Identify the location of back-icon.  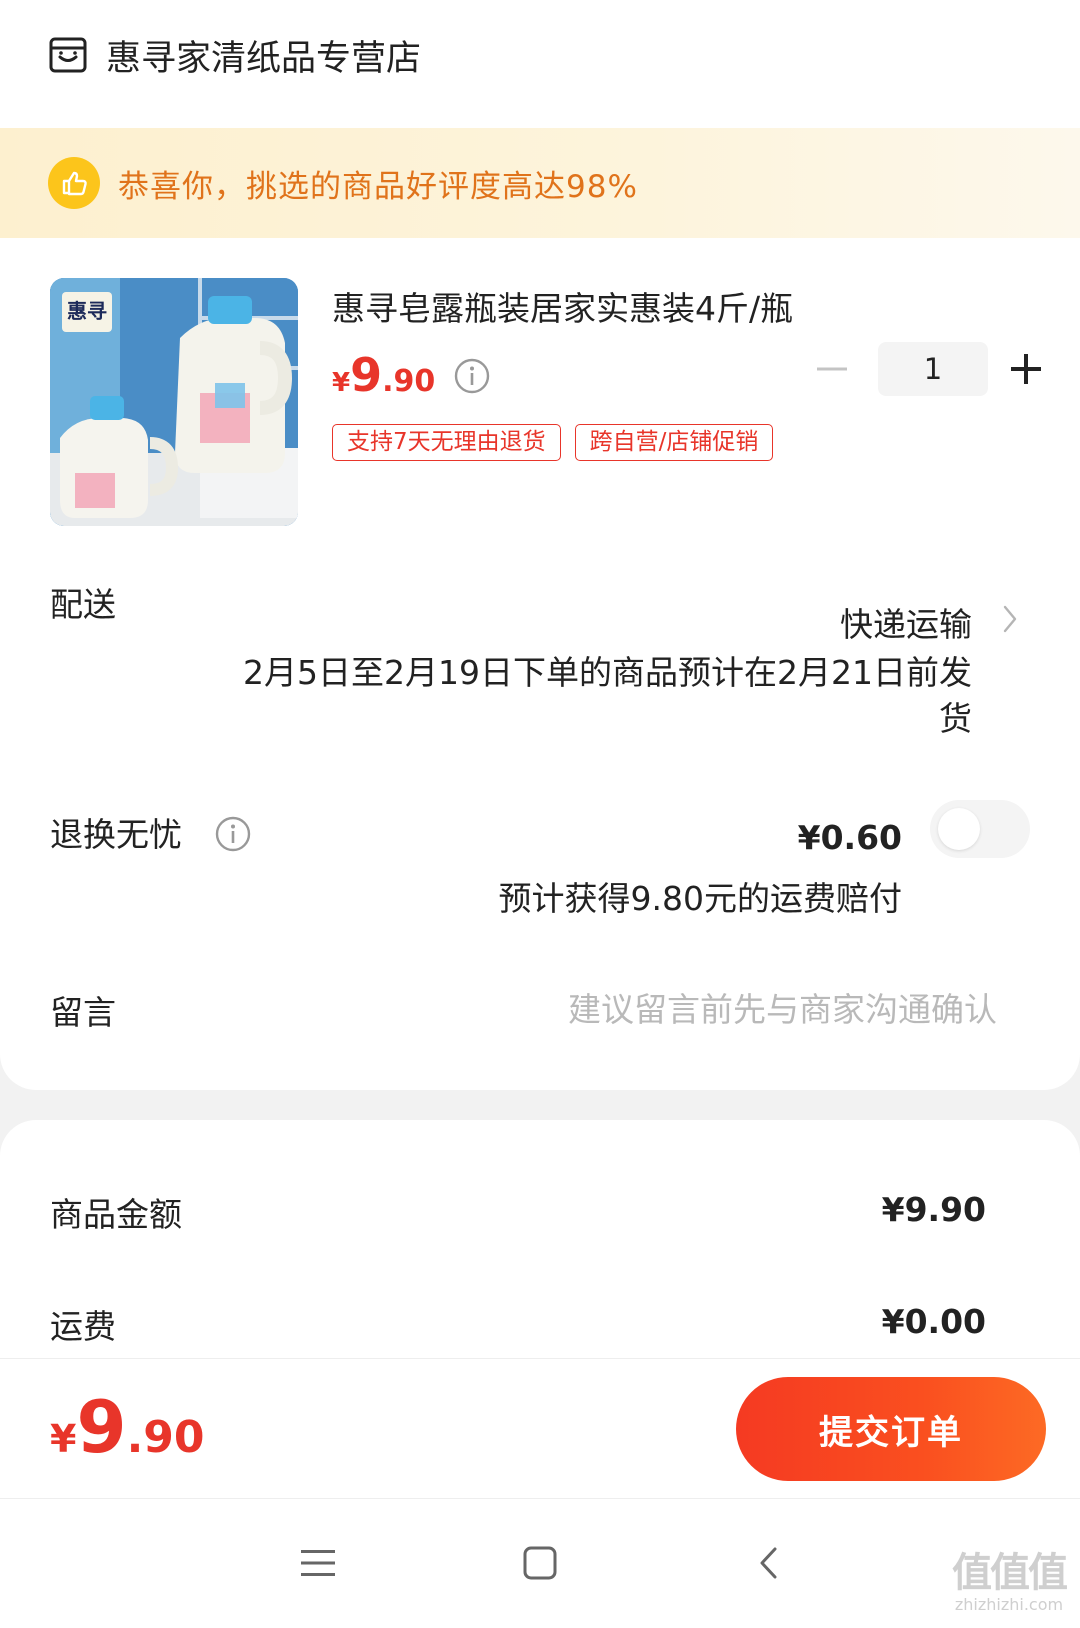
(768, 1563).